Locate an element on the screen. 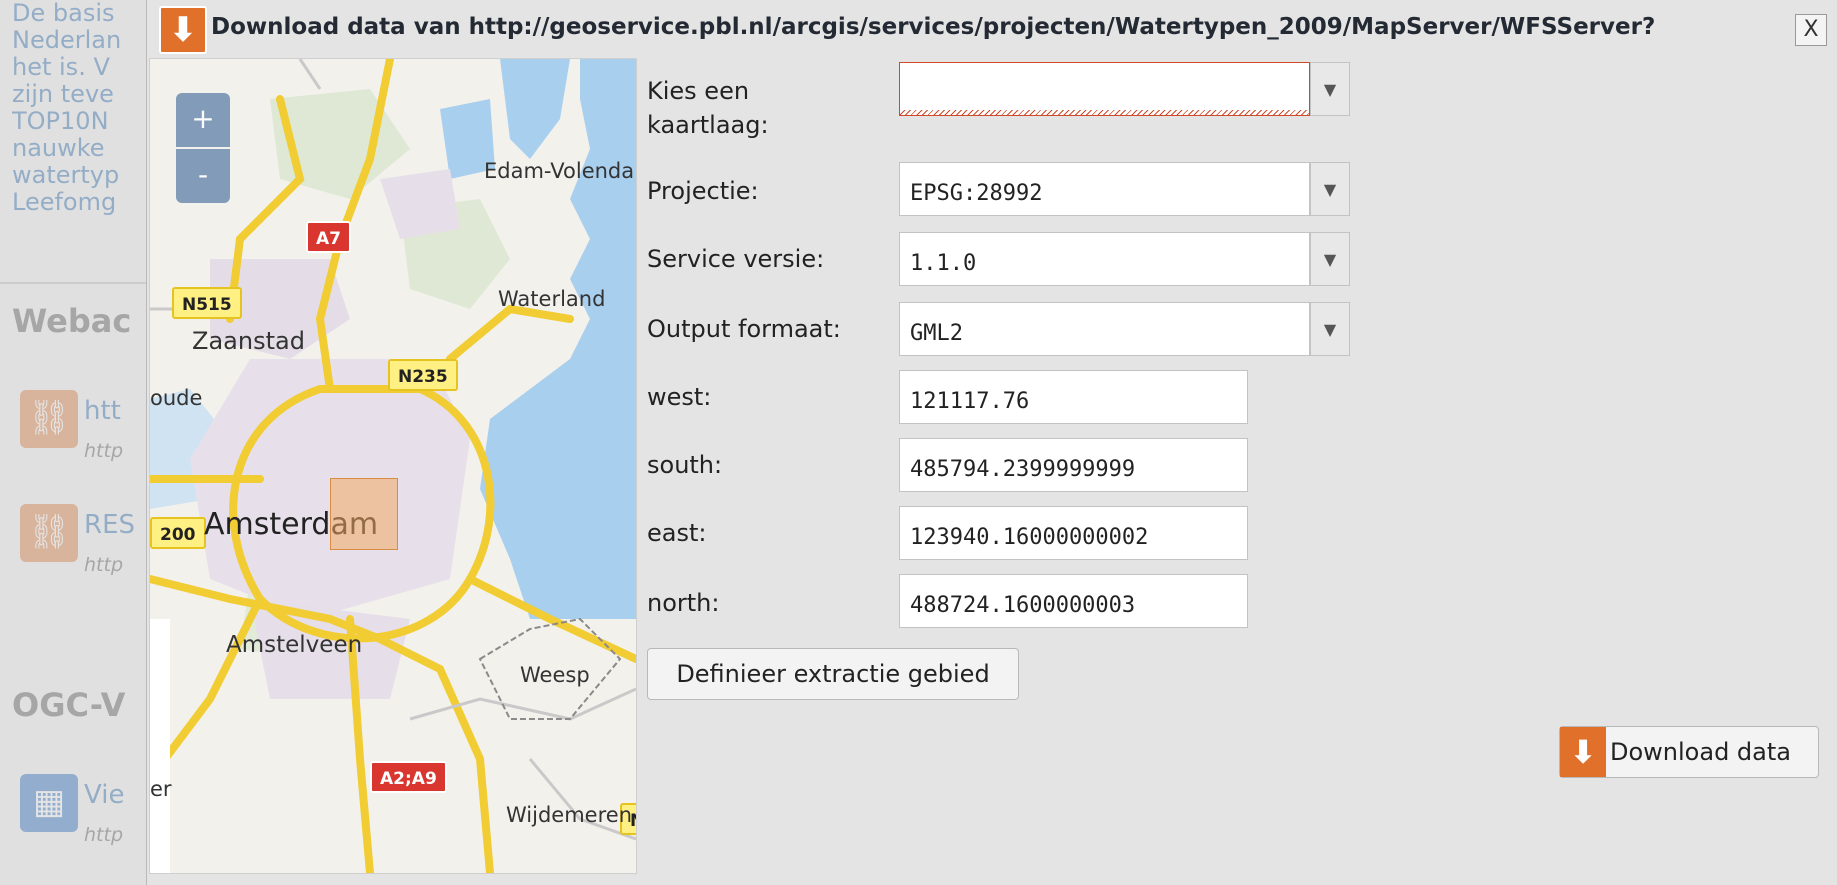 This screenshot has width=1837, height=885. projection-select: EPSG:28992 is located at coordinates (1104, 189).